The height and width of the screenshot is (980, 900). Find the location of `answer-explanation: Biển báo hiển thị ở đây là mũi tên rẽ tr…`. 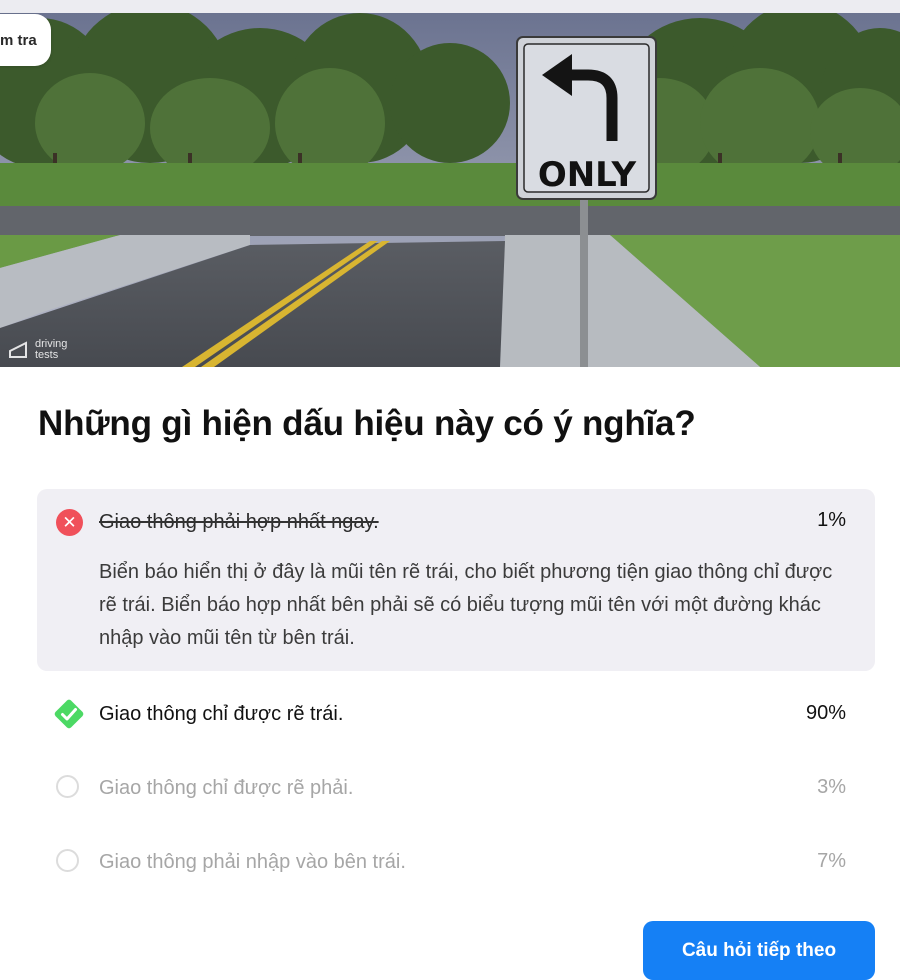

answer-explanation: Biển báo hiển thị ở đây là mũi tên rẽ tr… is located at coordinates (466, 605).